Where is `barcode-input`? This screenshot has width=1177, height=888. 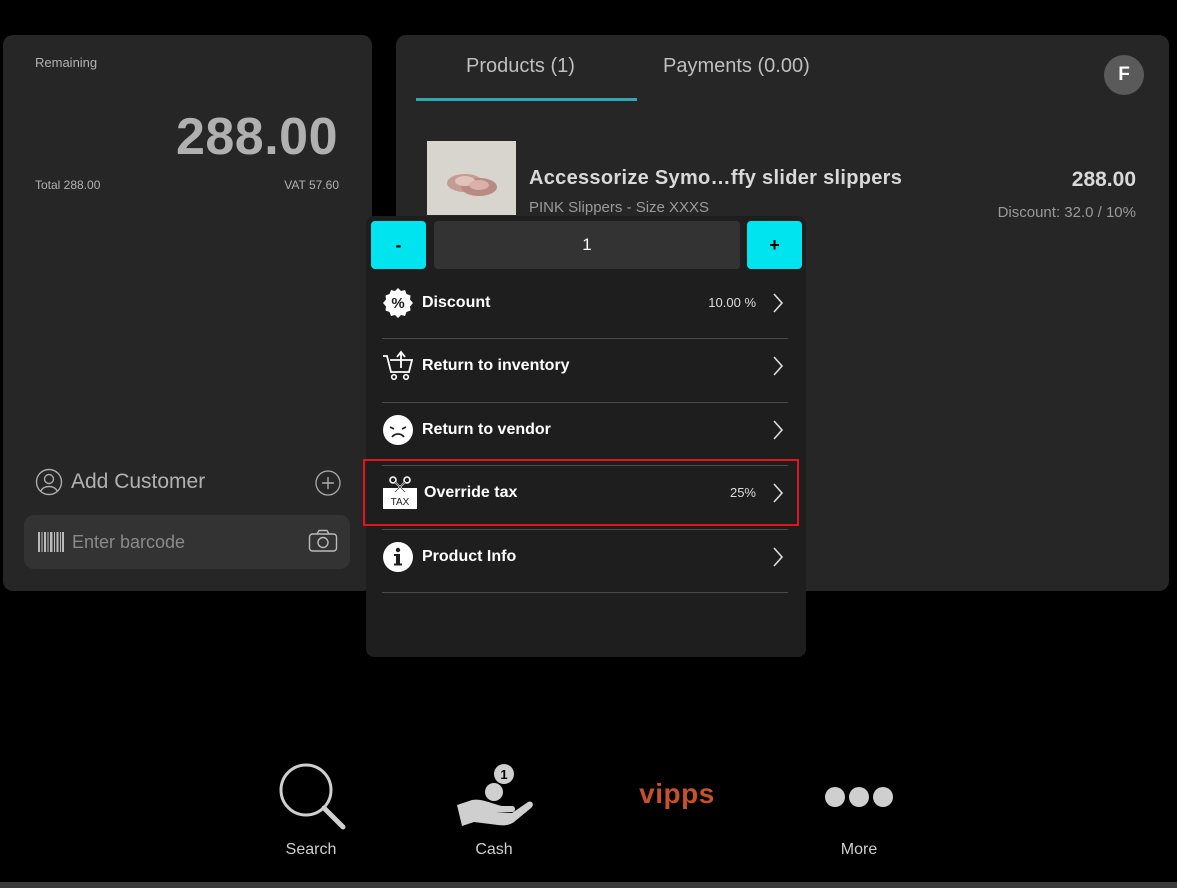
barcode-input is located at coordinates (182, 542).